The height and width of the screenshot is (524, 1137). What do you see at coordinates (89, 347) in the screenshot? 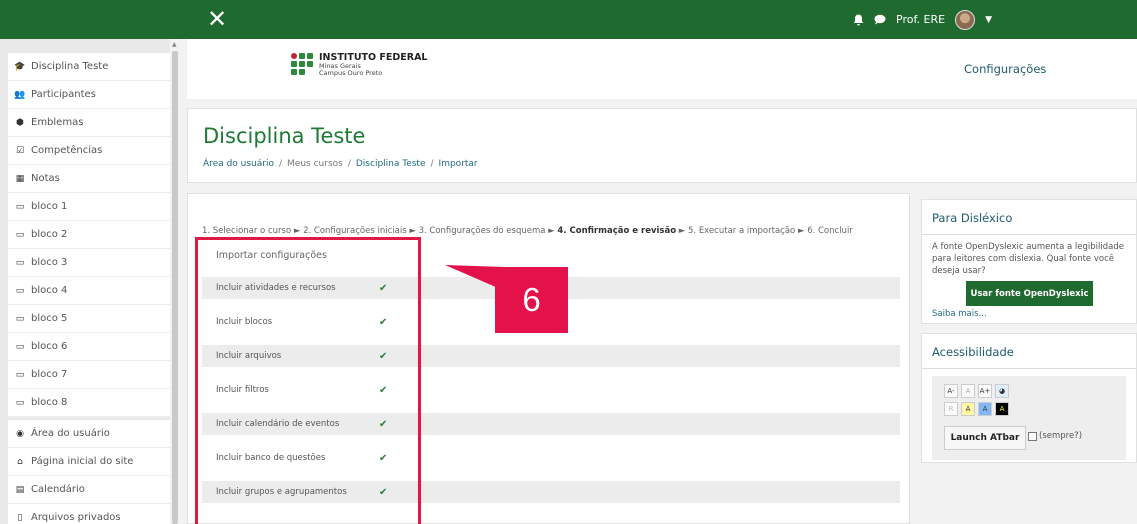
I see `sidebar-item: ▭ bloco 6` at bounding box center [89, 347].